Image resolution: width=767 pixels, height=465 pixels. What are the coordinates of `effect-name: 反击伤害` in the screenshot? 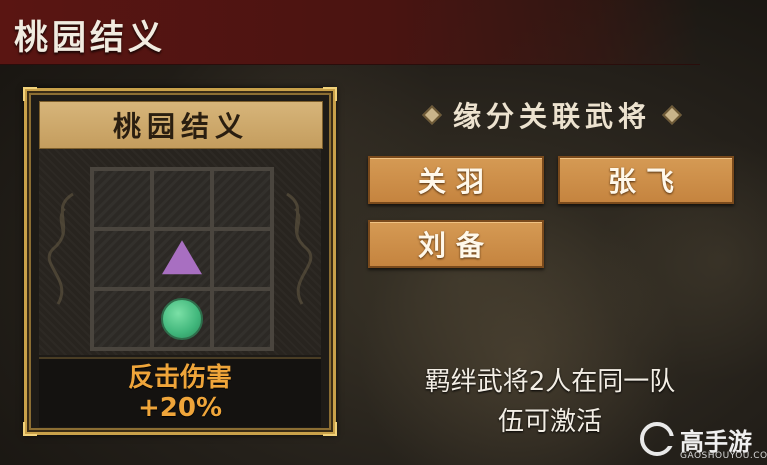 It's located at (179, 378).